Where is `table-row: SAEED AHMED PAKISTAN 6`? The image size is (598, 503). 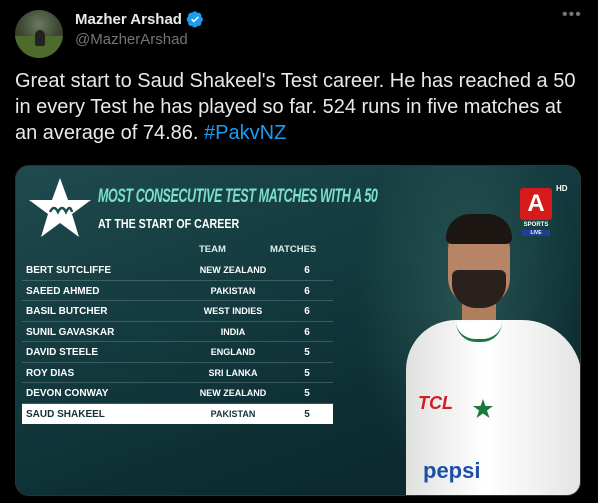
table-row: SAEED AHMED PAKISTAN 6 is located at coordinates (177, 291).